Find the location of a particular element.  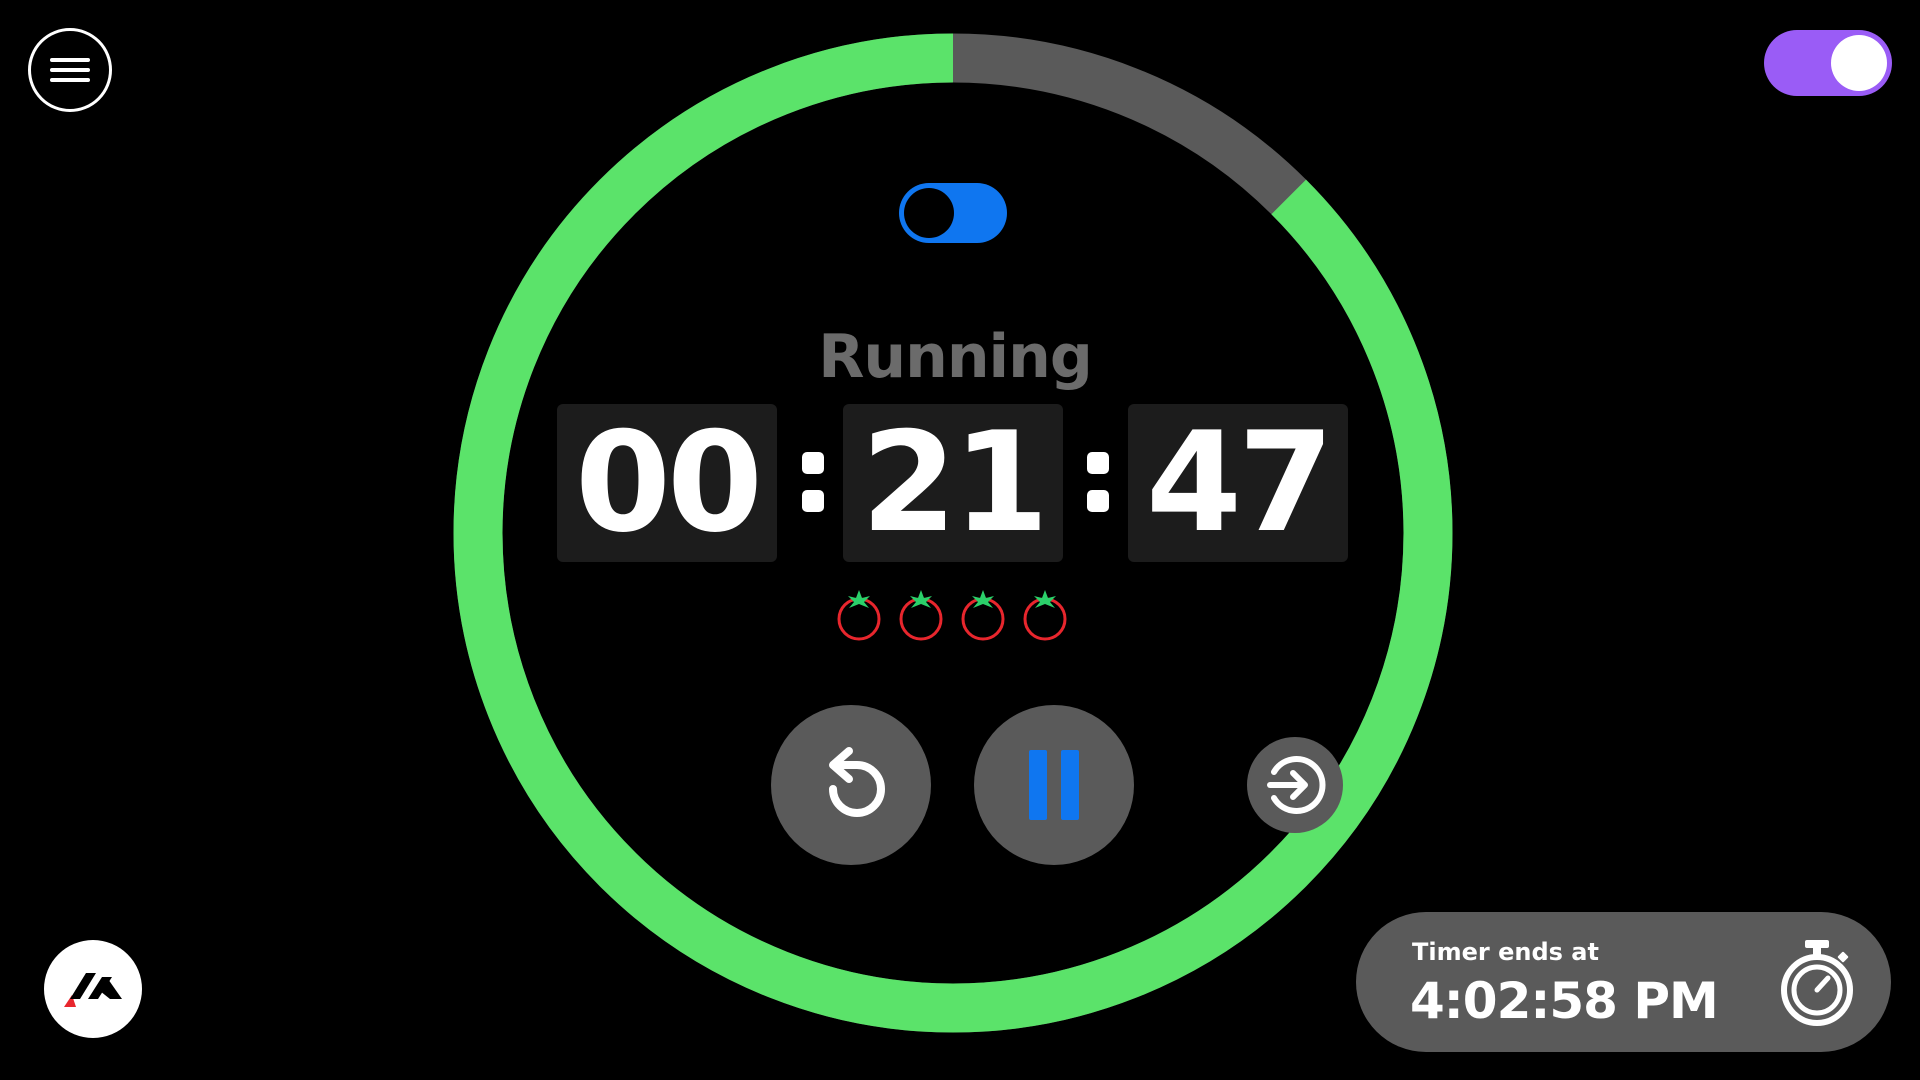

reset-button is located at coordinates (851, 785).